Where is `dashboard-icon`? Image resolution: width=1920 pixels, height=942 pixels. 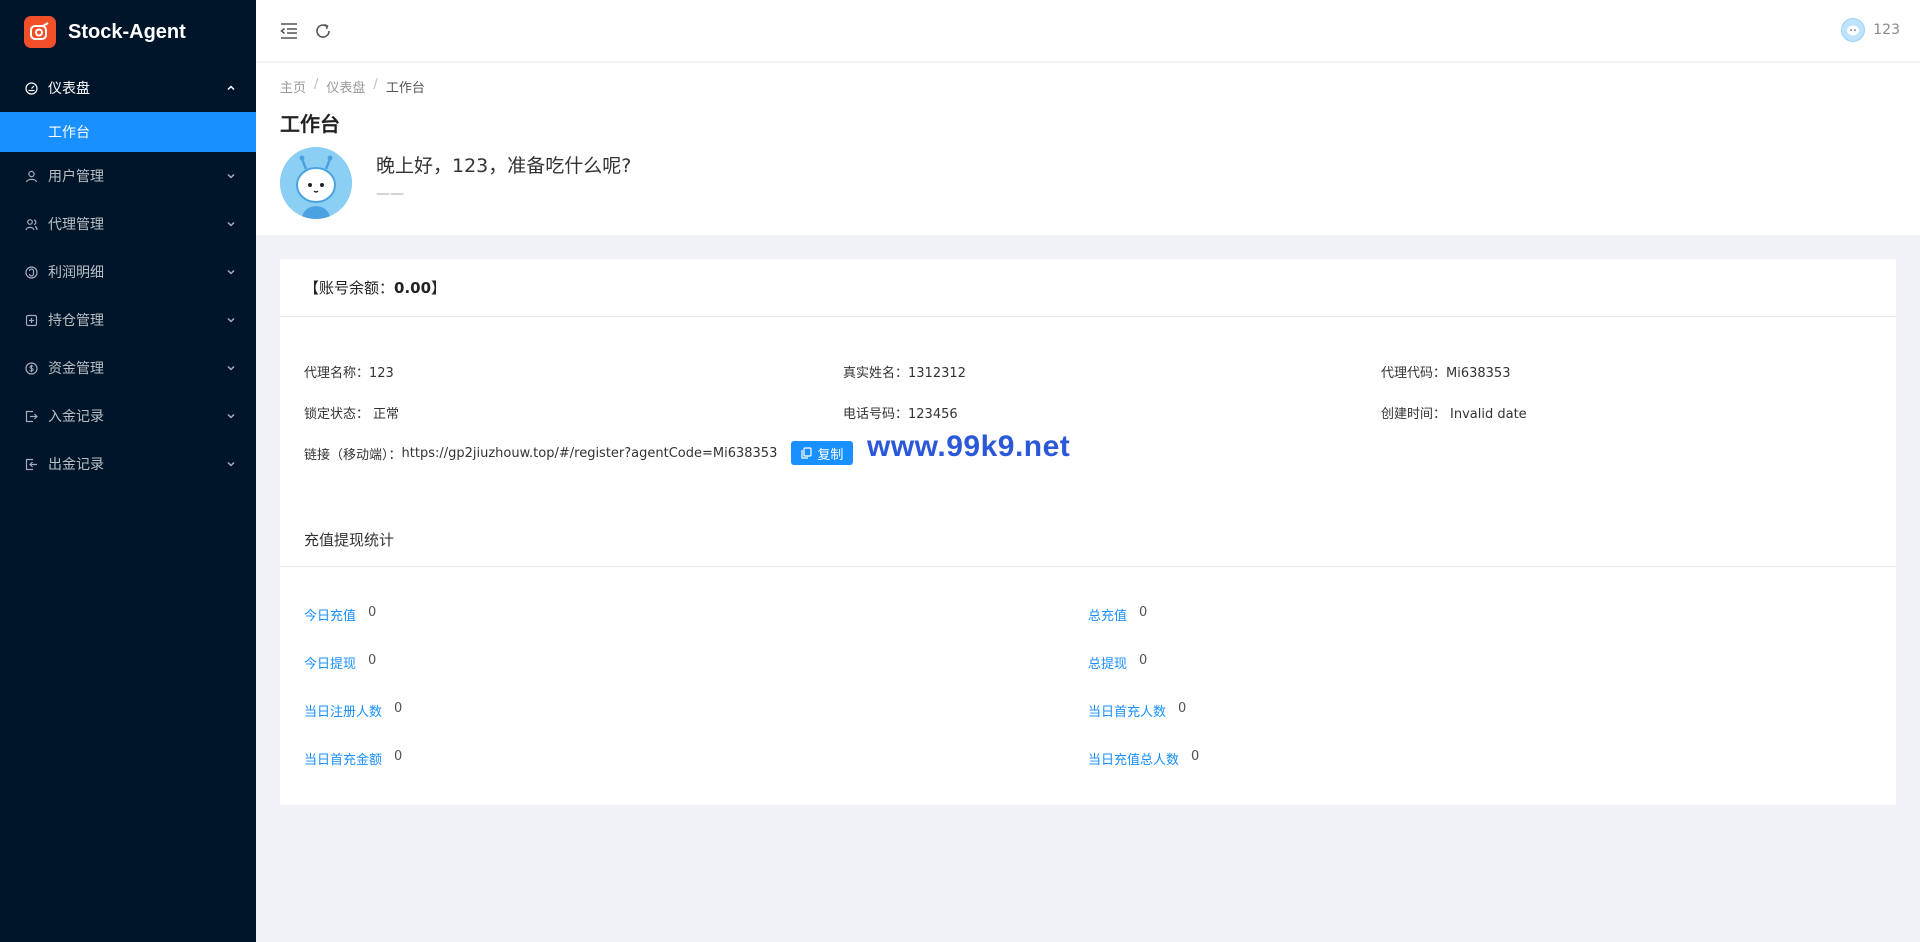
dashboard-icon is located at coordinates (31, 88).